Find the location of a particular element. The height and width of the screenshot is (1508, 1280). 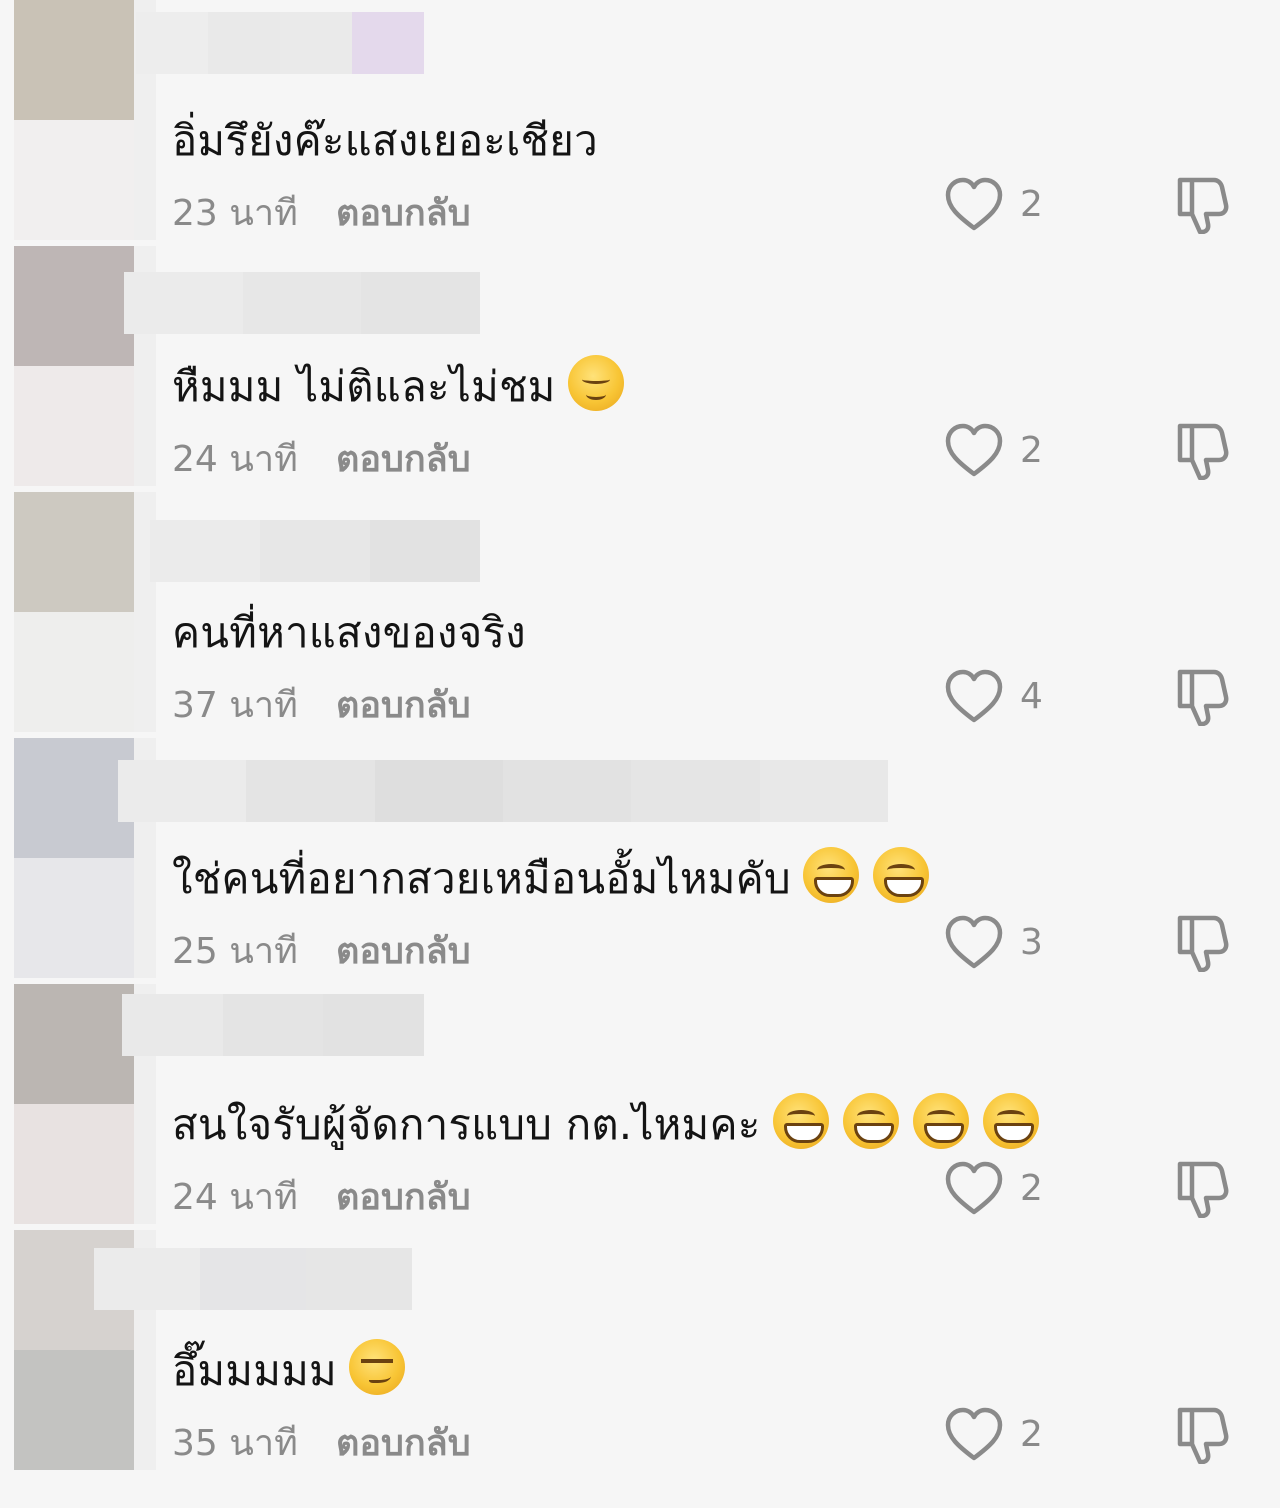

comment-text: อิ่มรึยังค๊ะแสงเยอะเชียว is located at coordinates (385, 141).